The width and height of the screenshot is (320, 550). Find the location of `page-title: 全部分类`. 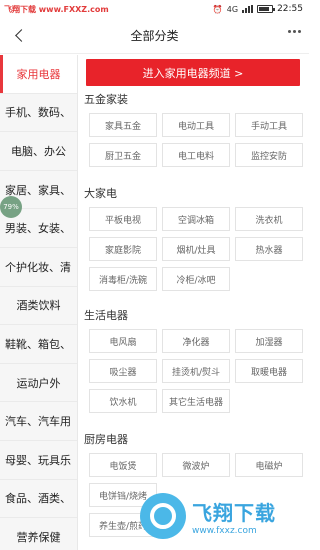

page-title: 全部分类 is located at coordinates (154, 36).